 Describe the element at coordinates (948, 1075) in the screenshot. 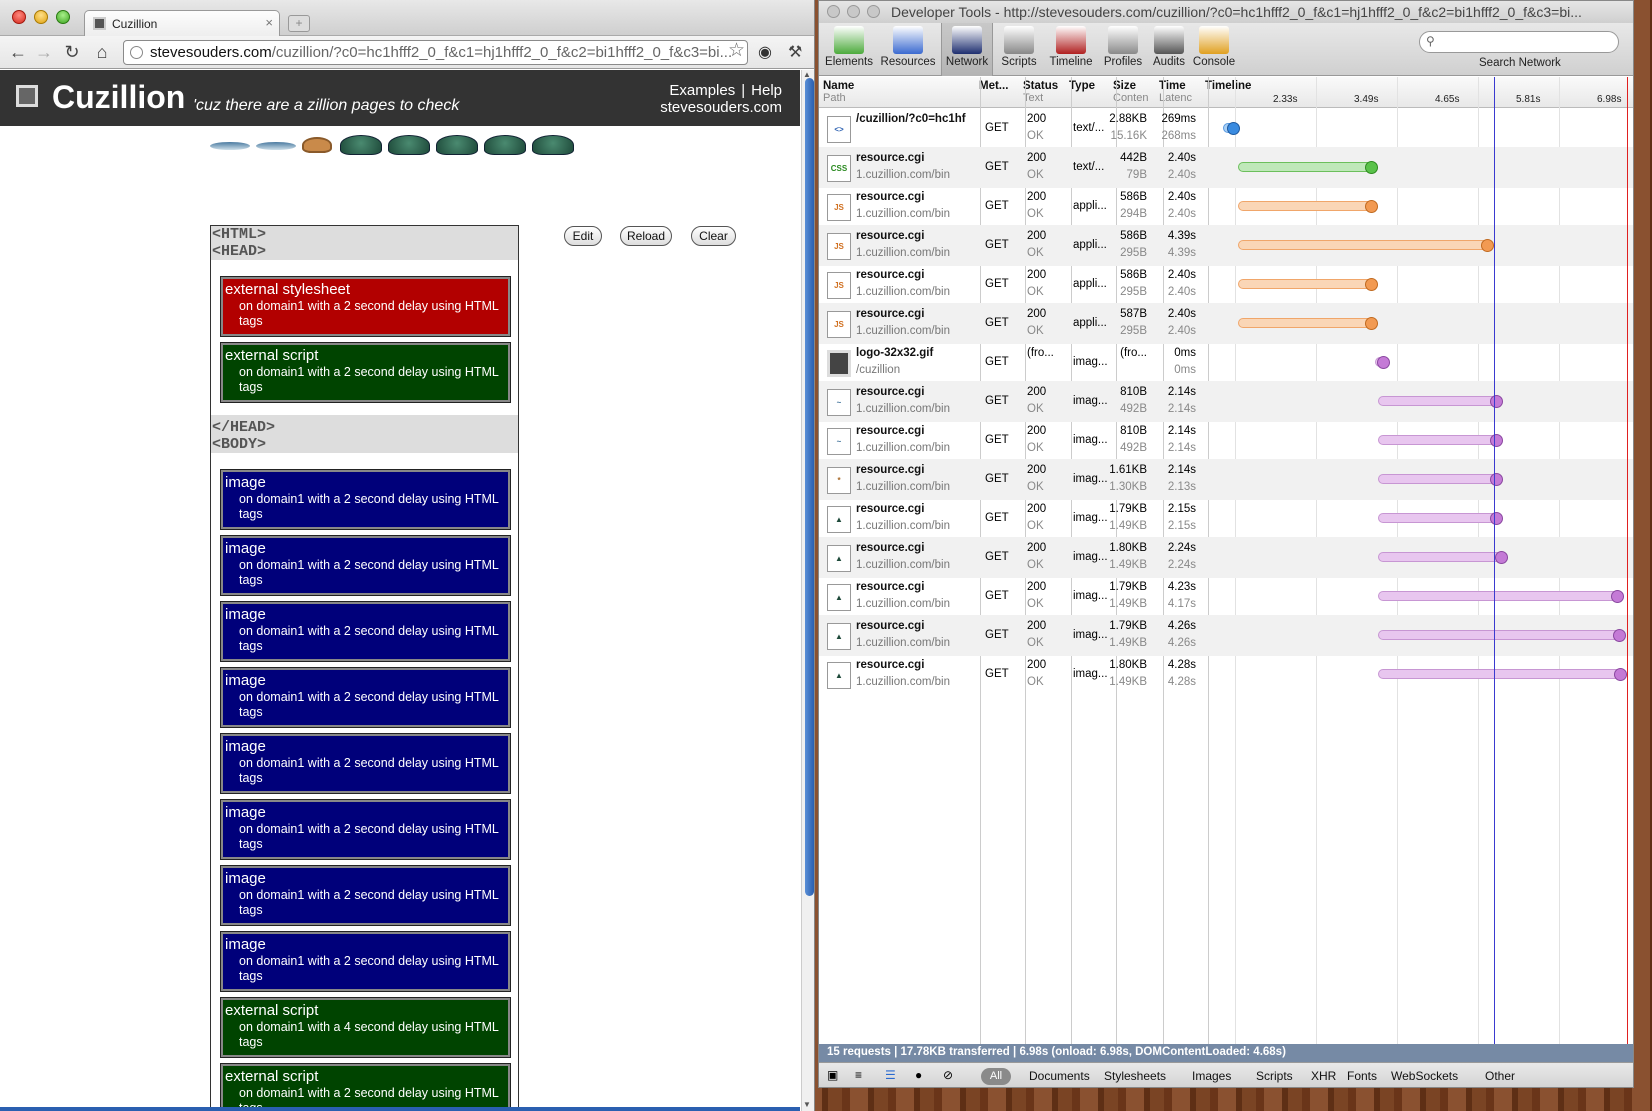

I see `clear-icon: ⊘` at that location.